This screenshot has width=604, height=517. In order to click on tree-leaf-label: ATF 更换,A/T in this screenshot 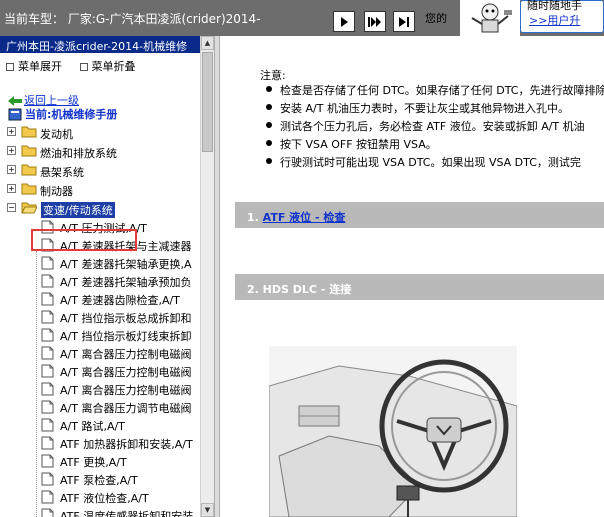, I will do `click(93, 462)`.